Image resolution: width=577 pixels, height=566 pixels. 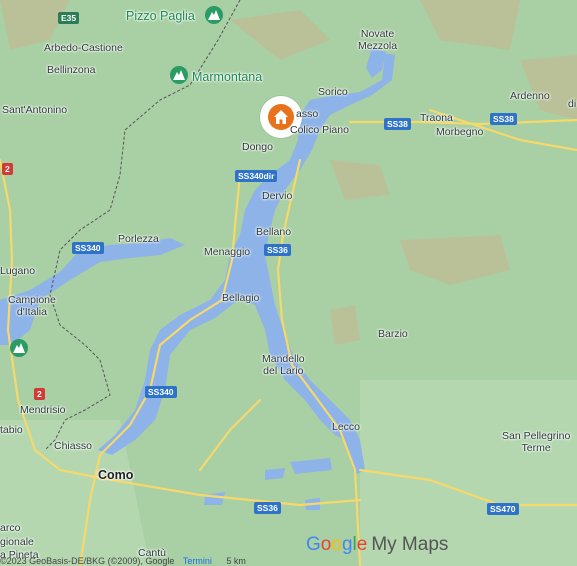 I want to click on place-label: Sorico, so click(x=333, y=92).